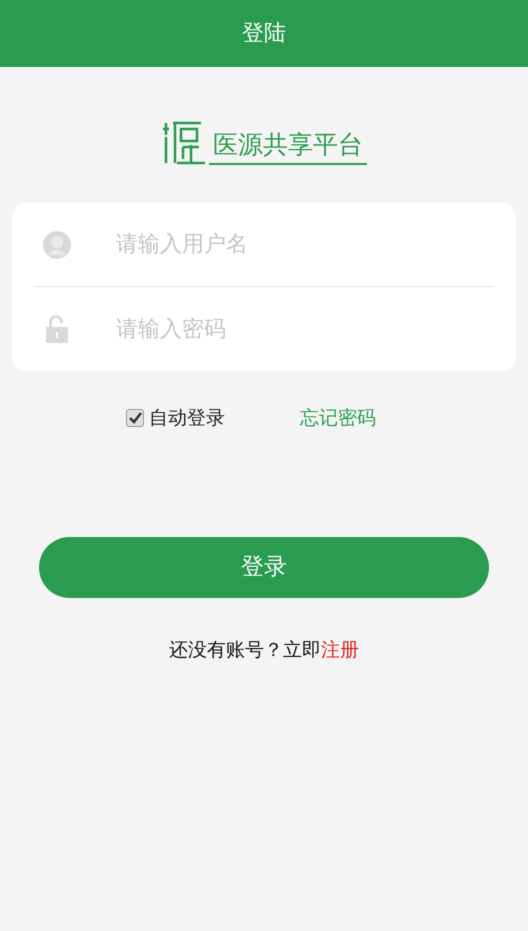 The image size is (528, 931). I want to click on register-link: 注册, so click(340, 649).